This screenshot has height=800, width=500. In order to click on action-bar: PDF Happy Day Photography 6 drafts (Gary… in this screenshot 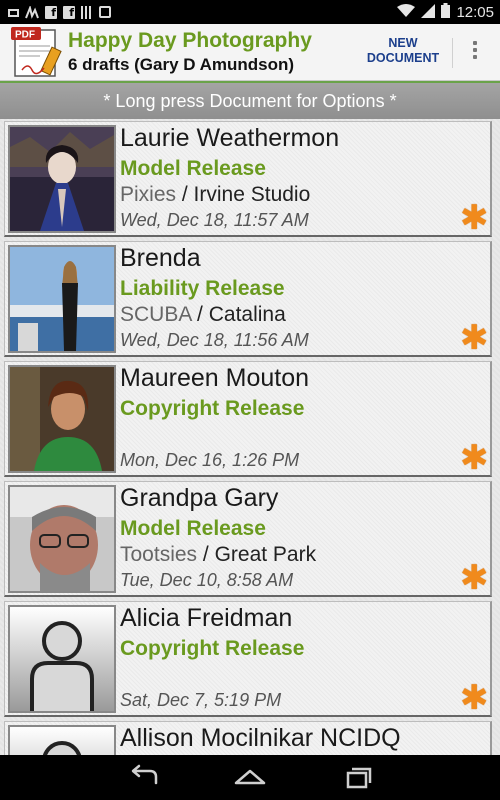, I will do `click(250, 52)`.